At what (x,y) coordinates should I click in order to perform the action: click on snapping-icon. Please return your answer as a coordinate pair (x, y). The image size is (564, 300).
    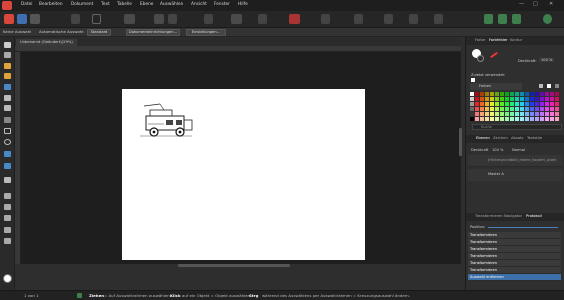
    Looking at the image, I should click on (159, 19).